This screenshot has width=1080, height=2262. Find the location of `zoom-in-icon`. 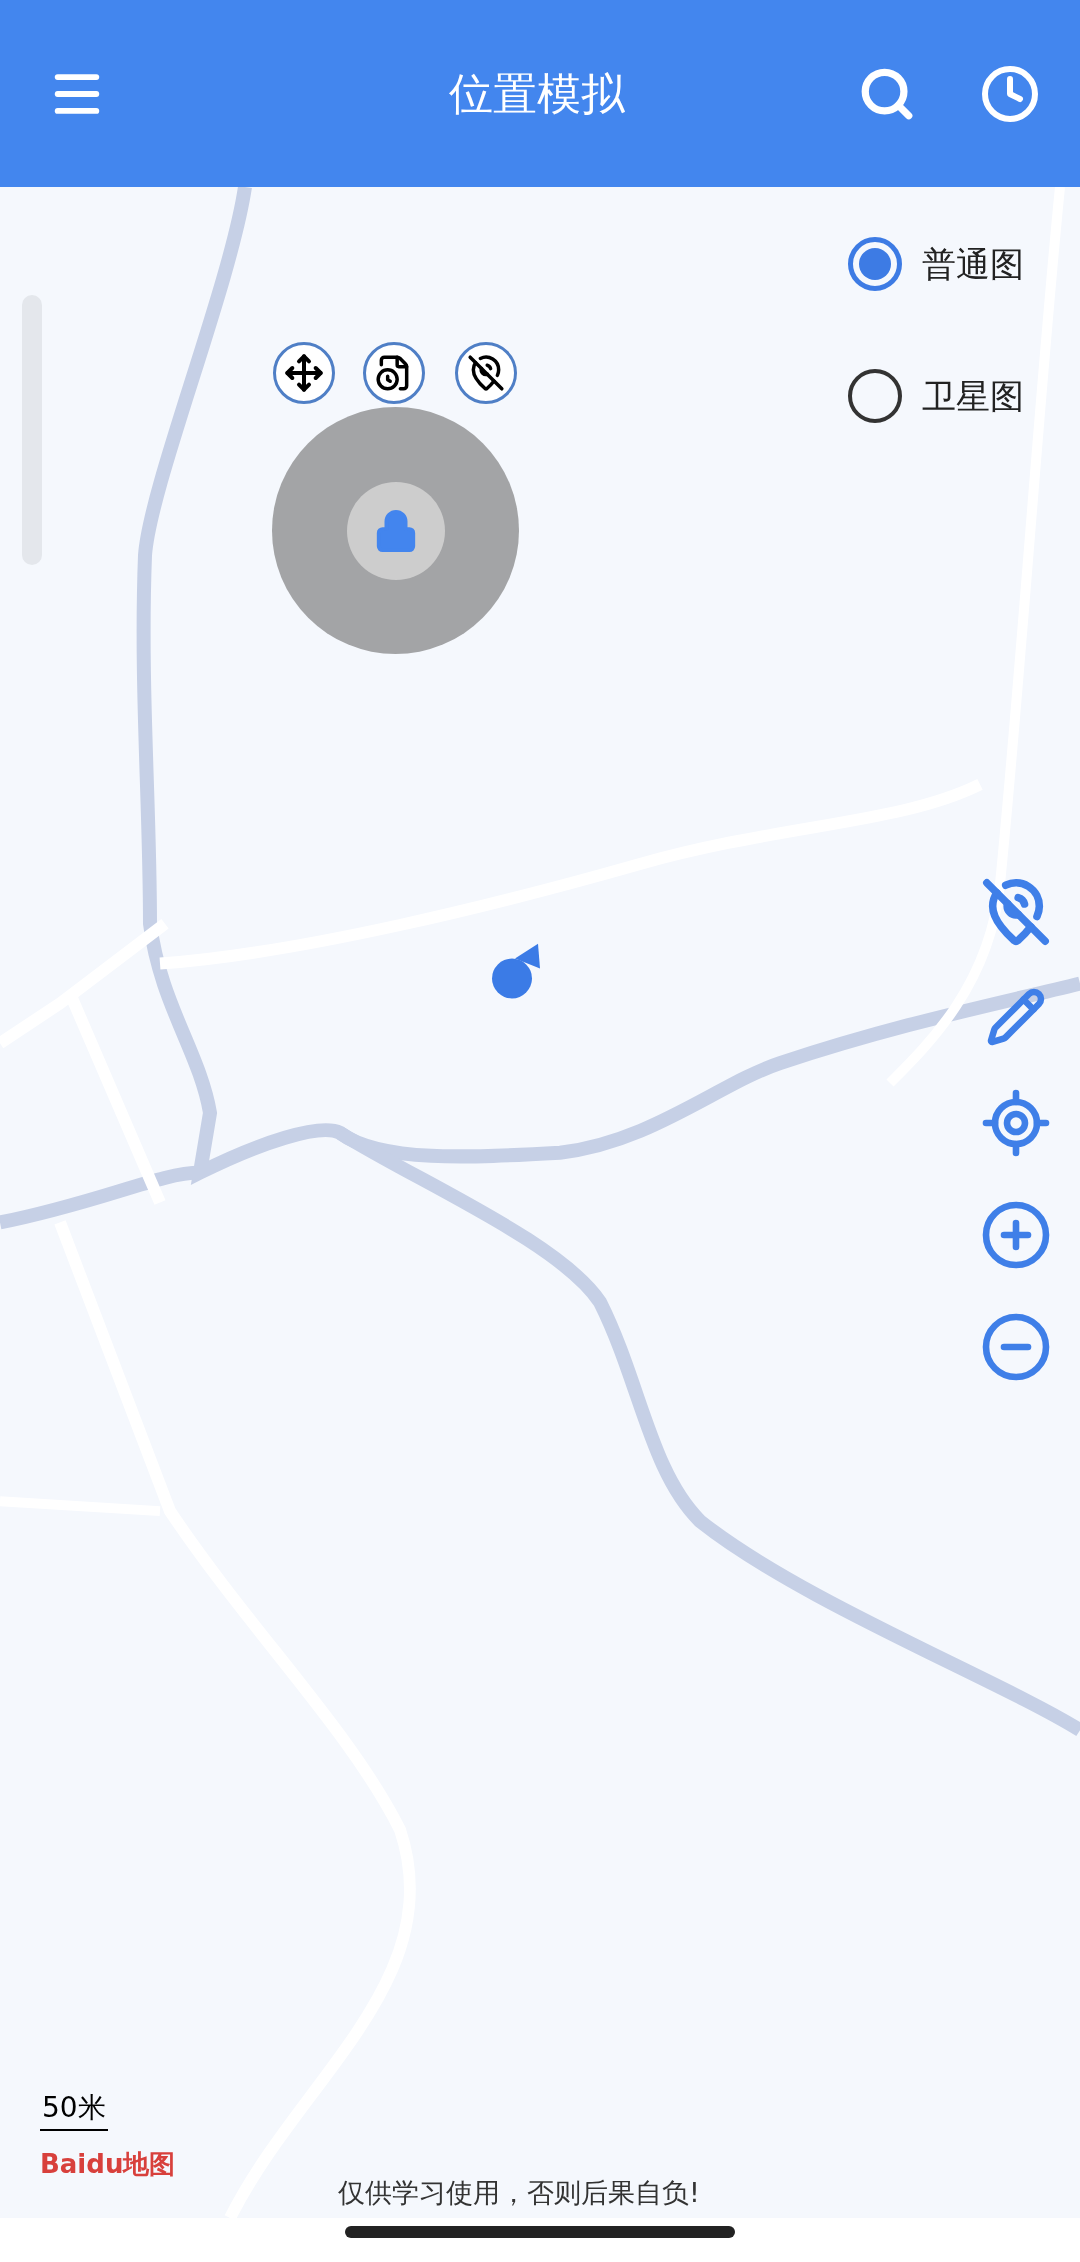

zoom-in-icon is located at coordinates (1016, 1235).